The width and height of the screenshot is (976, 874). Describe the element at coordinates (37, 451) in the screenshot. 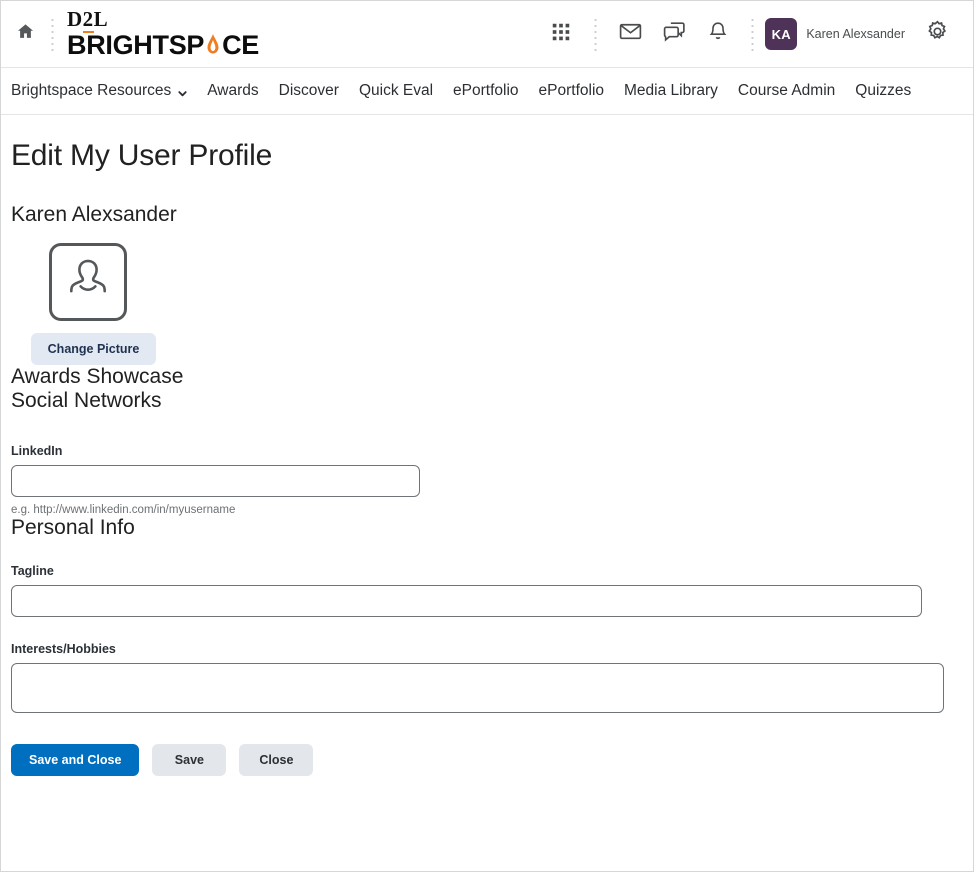

I see `linkedin-label: LinkedIn` at that location.